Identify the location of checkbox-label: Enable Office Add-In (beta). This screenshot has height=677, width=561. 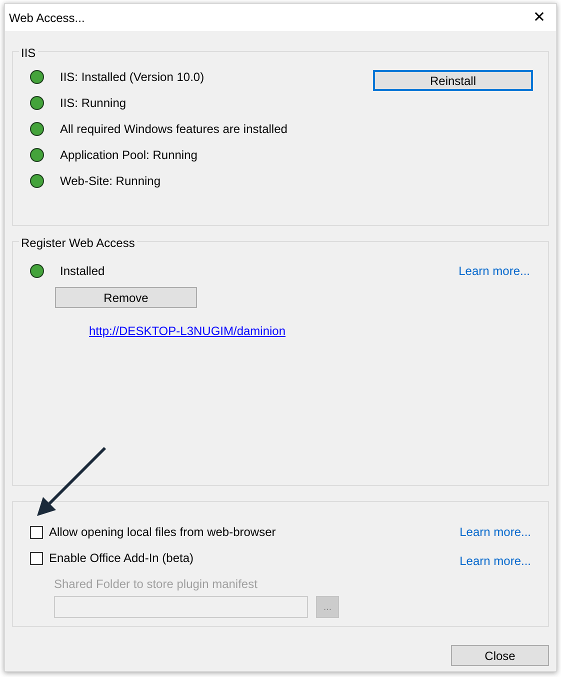
(121, 558).